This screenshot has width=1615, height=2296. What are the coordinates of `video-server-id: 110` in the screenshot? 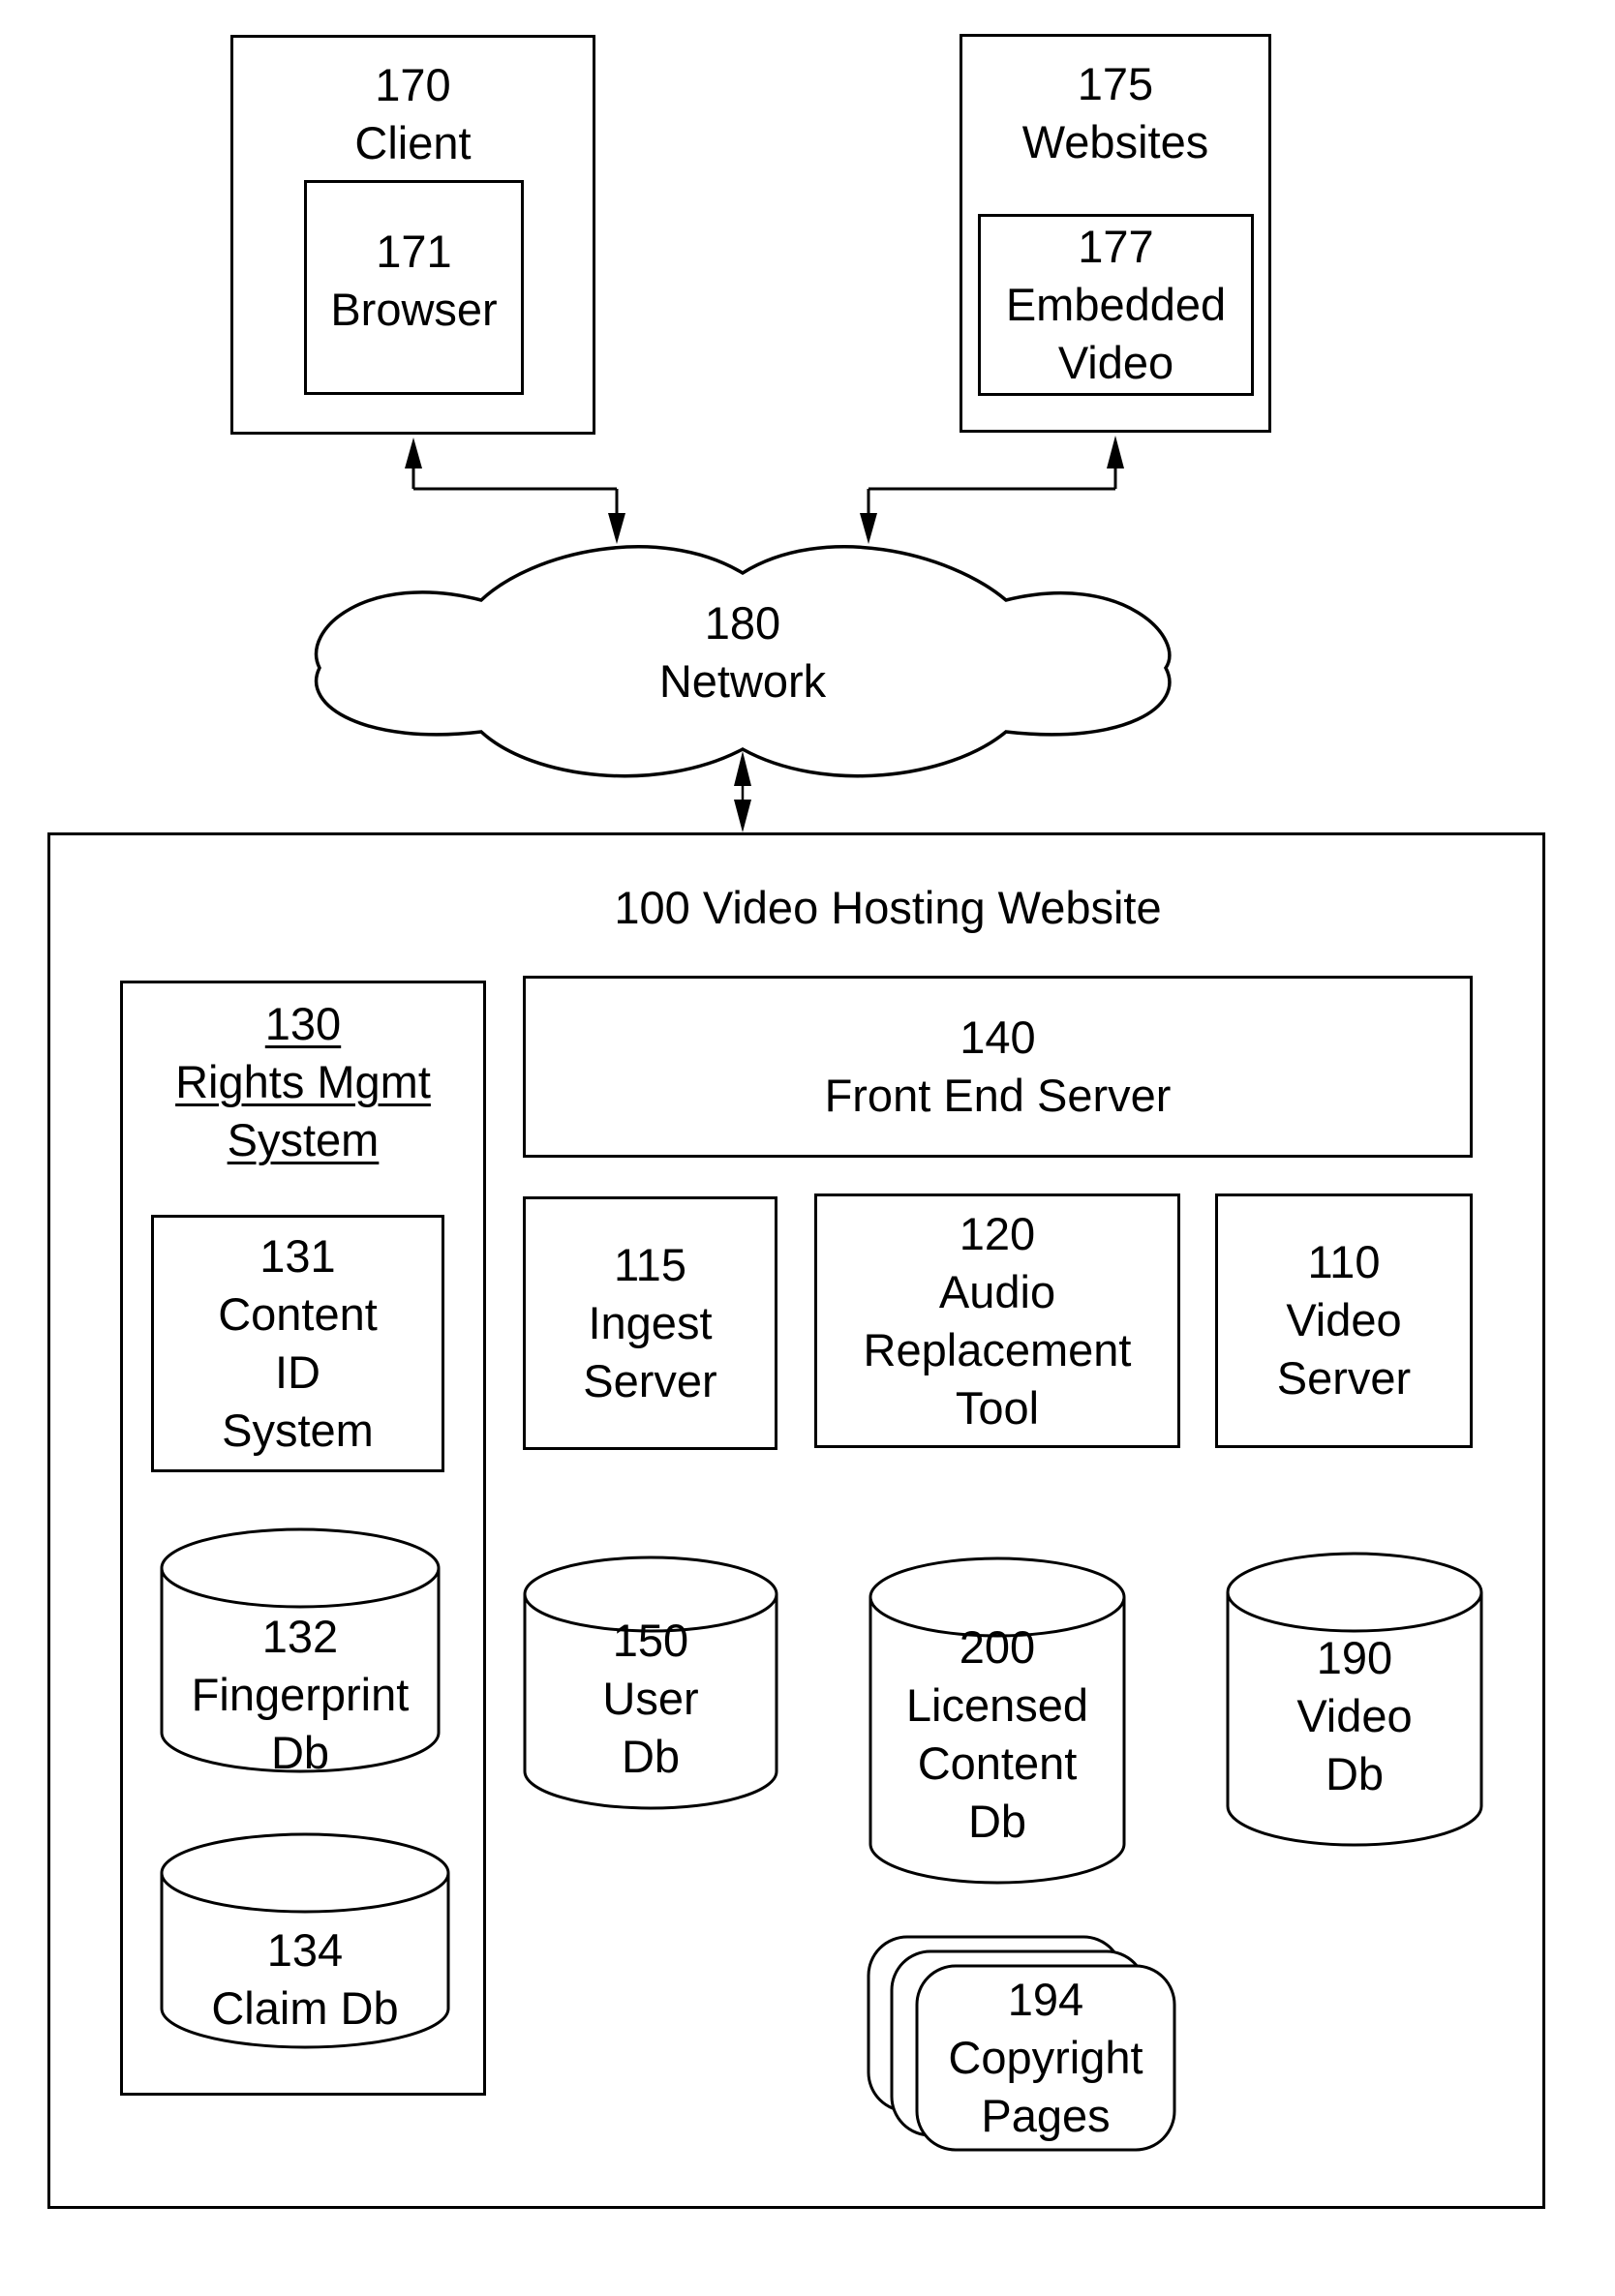 It's located at (1344, 1261).